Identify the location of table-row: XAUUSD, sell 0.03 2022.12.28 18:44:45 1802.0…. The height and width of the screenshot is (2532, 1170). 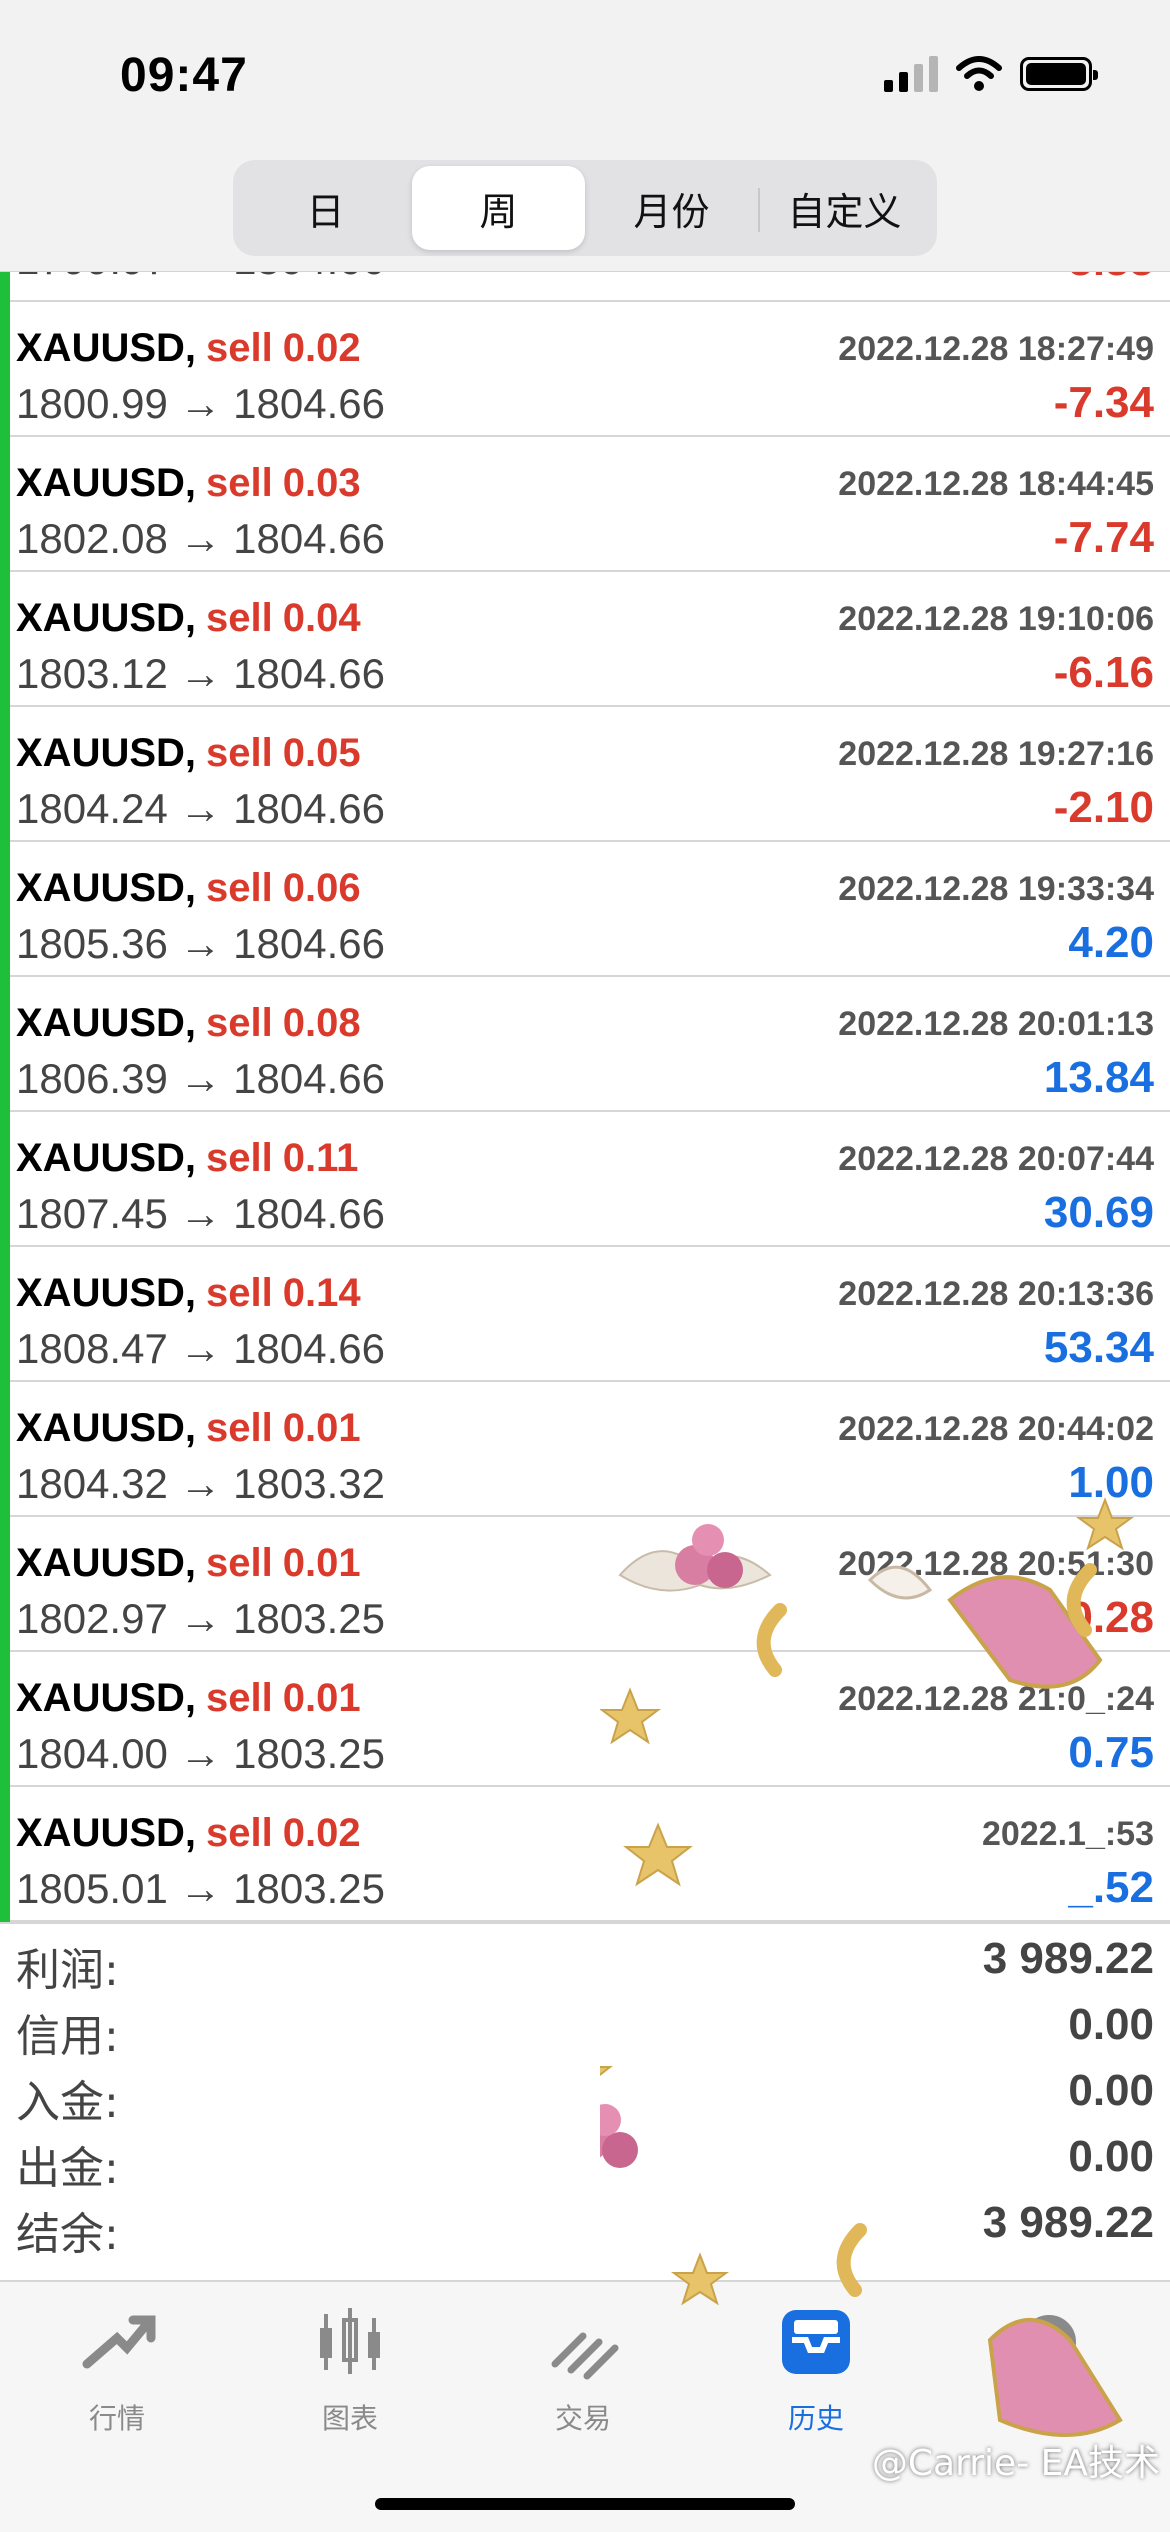
(585, 504).